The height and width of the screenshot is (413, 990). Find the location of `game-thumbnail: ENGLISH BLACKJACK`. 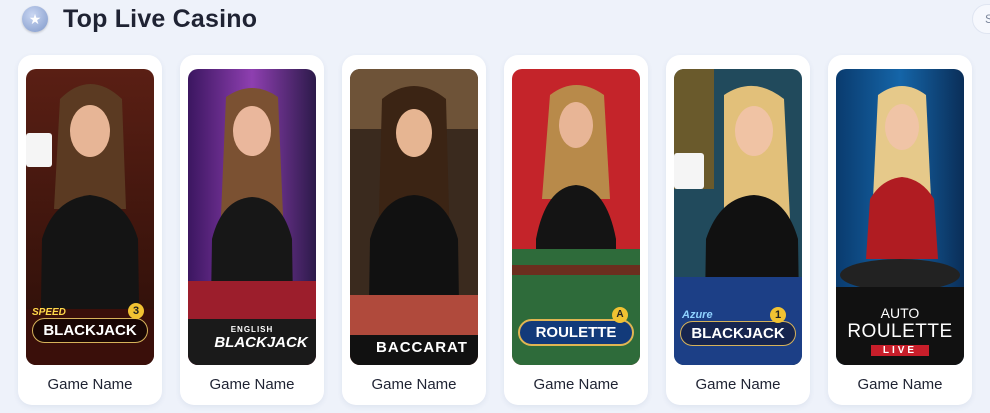

game-thumbnail: ENGLISH BLACKJACK is located at coordinates (252, 217).